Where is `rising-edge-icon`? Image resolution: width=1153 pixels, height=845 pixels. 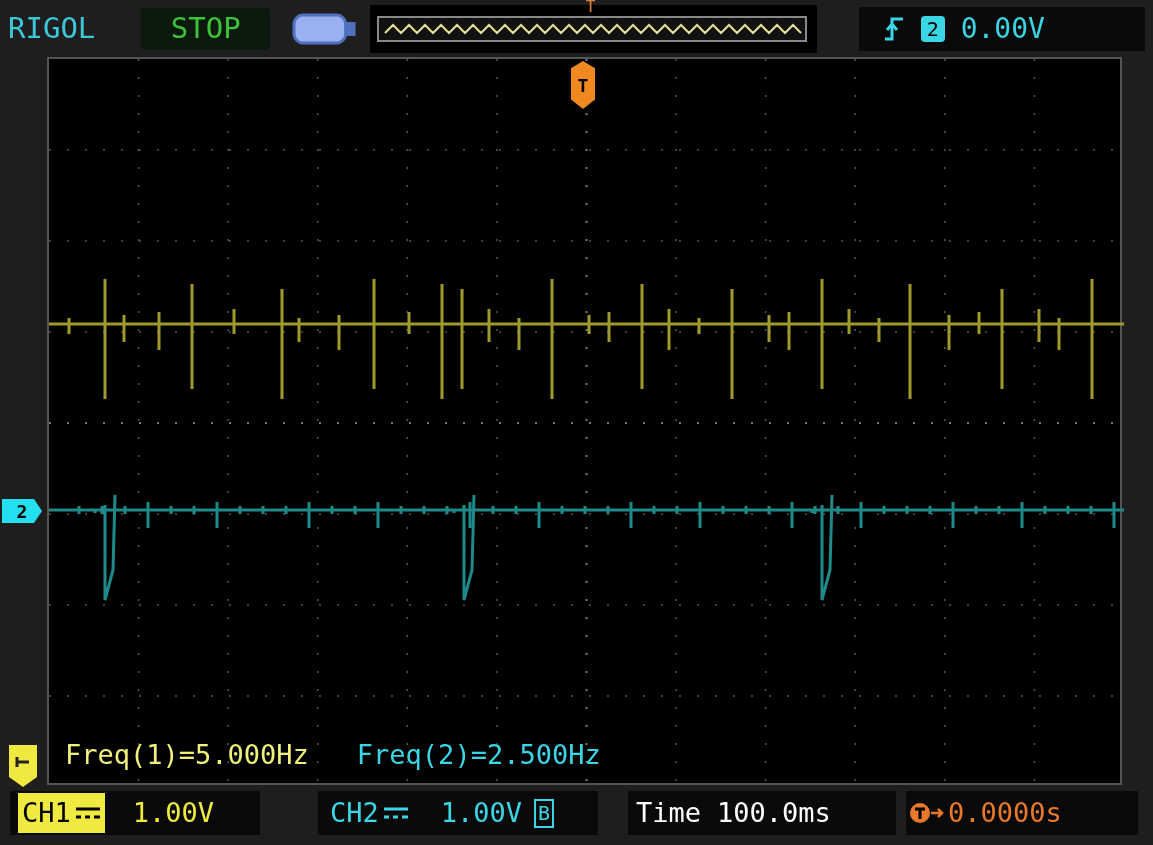
rising-edge-icon is located at coordinates (893, 28).